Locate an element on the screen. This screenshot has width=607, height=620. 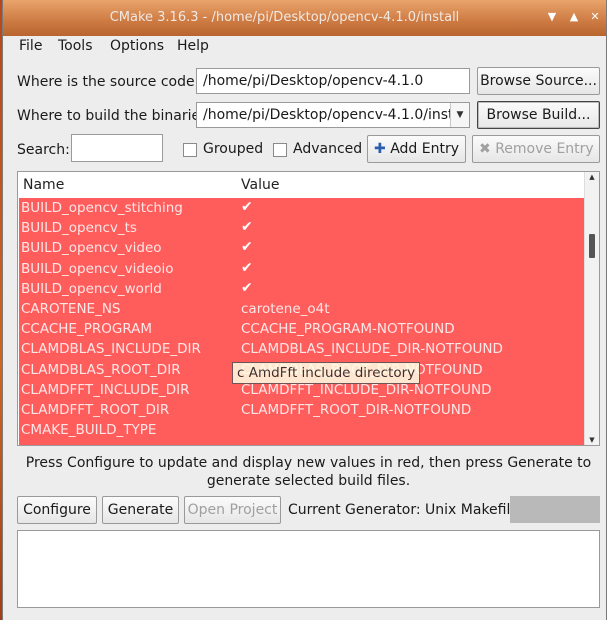
source-path-field: /home/pi/Desktop/opencv-4.1.0 is located at coordinates (333, 81).